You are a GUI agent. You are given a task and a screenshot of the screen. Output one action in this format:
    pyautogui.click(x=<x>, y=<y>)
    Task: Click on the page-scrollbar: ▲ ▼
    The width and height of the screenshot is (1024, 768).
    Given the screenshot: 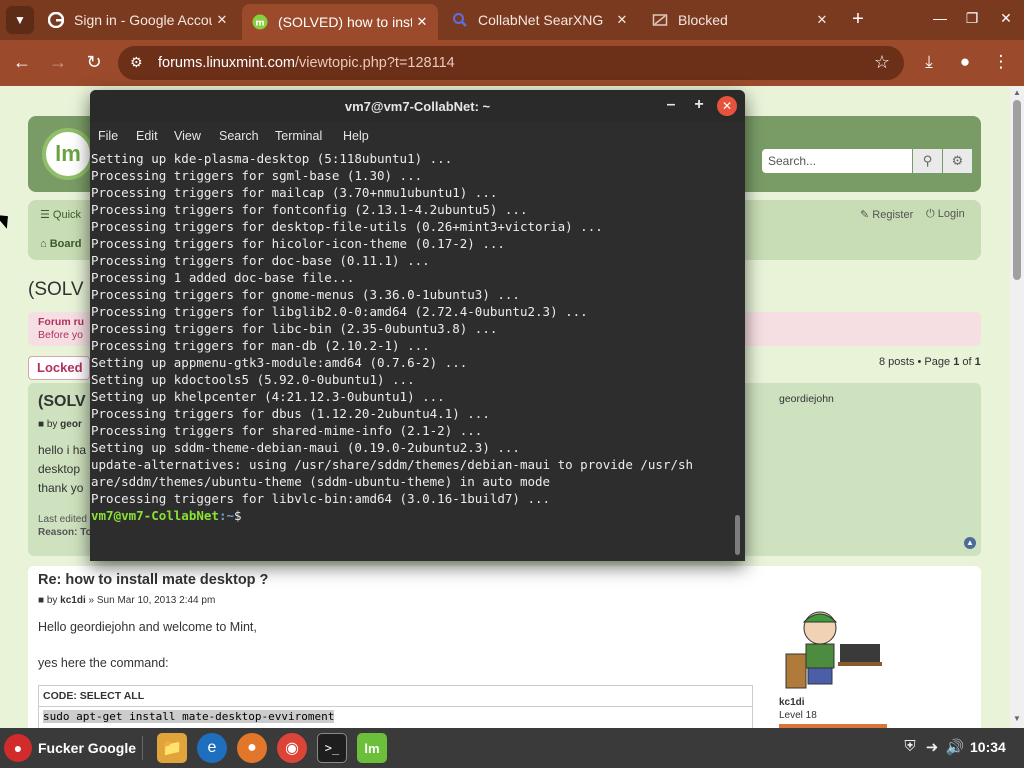 What is the action you would take?
    pyautogui.click(x=1017, y=407)
    